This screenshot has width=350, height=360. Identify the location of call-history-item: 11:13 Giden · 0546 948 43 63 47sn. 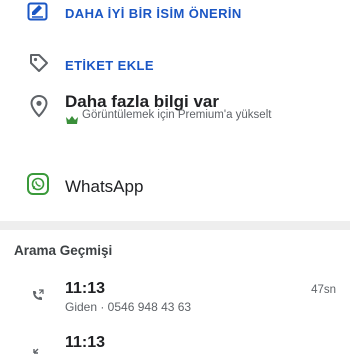
(175, 300).